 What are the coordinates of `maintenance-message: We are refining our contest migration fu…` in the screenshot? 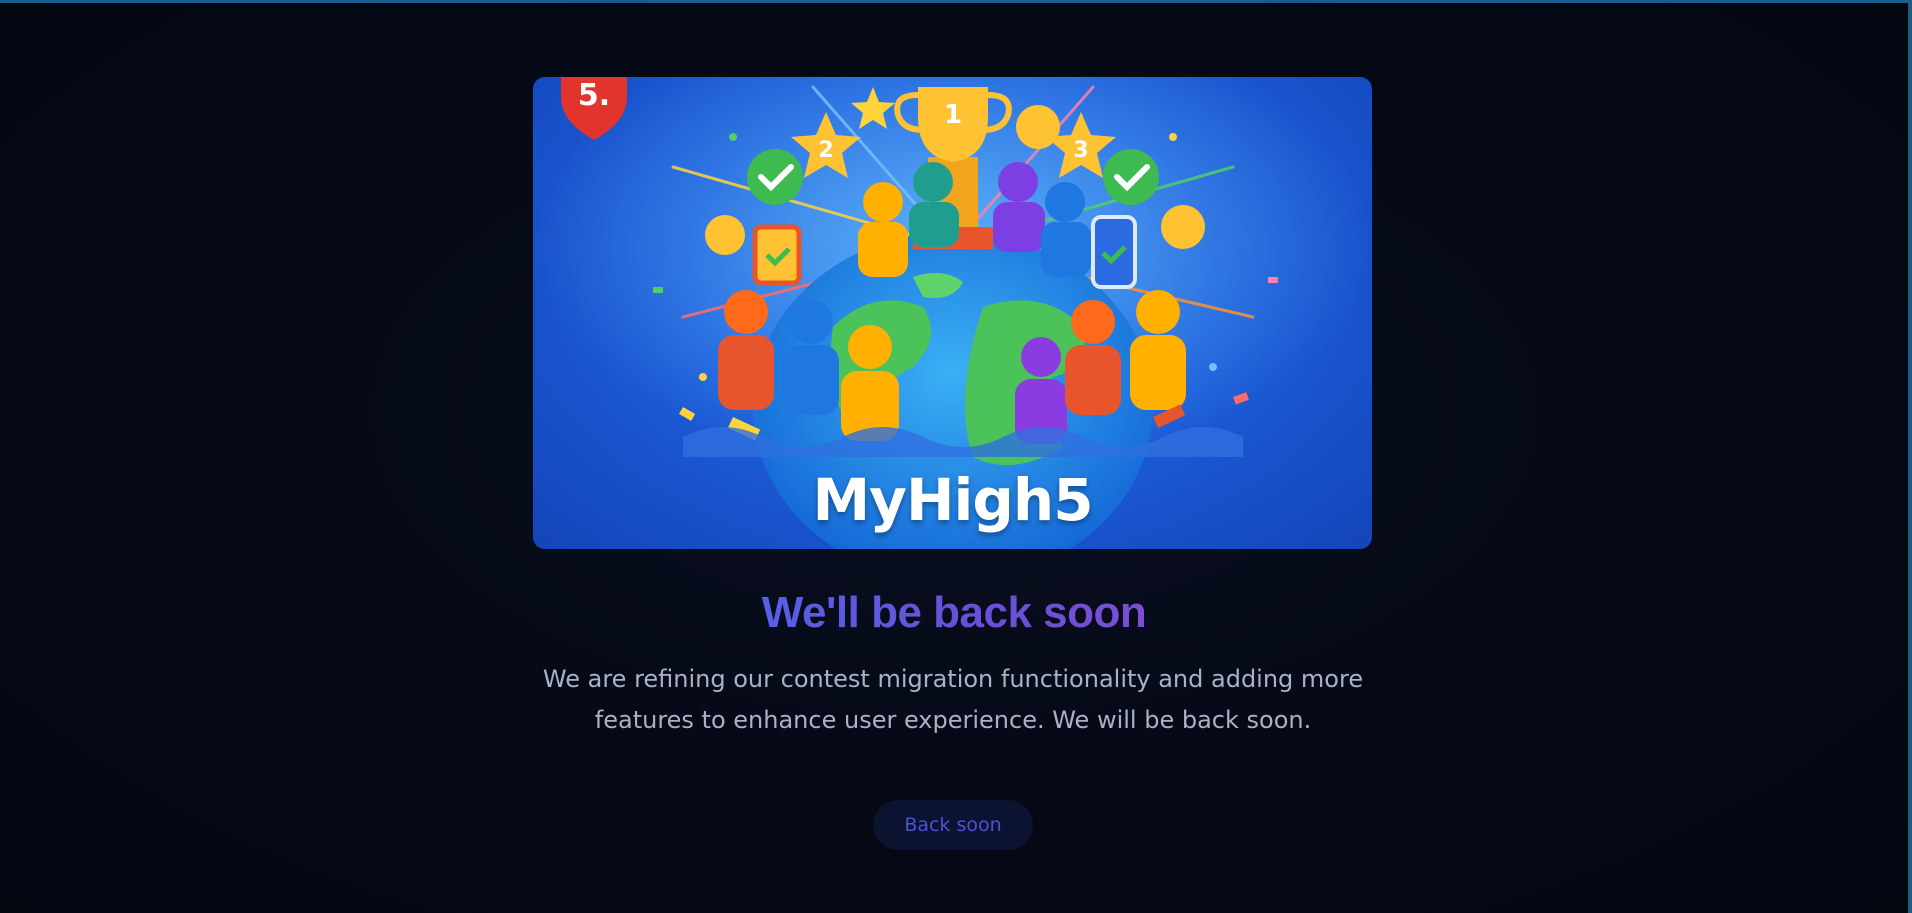 It's located at (953, 699).